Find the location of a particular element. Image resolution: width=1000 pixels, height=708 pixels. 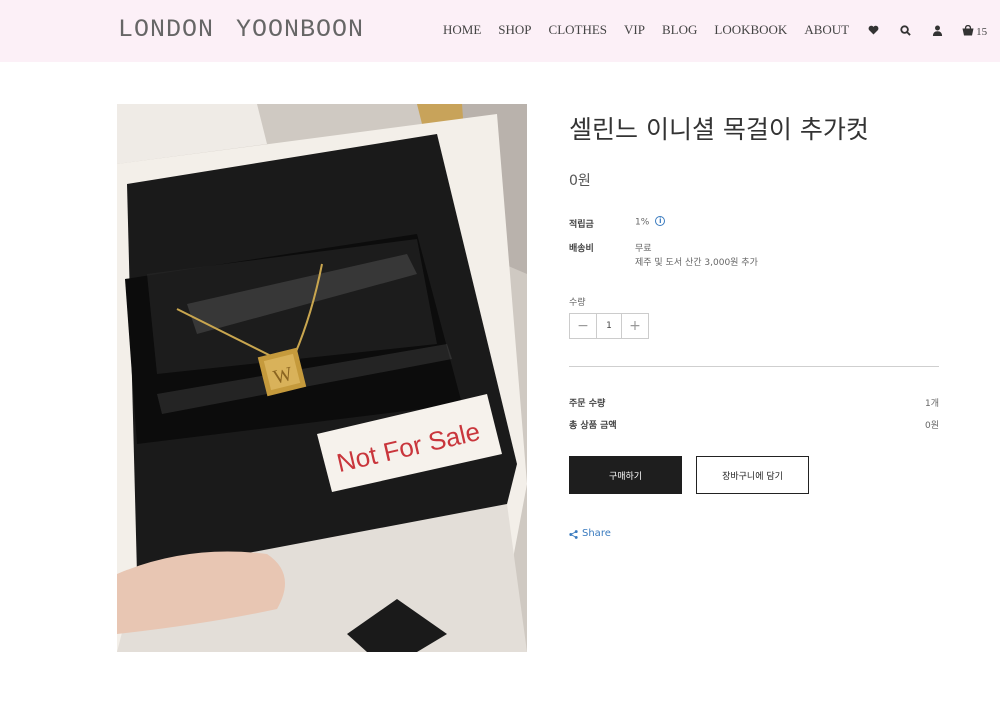

cart-count-badge: 15 is located at coordinates (982, 32).